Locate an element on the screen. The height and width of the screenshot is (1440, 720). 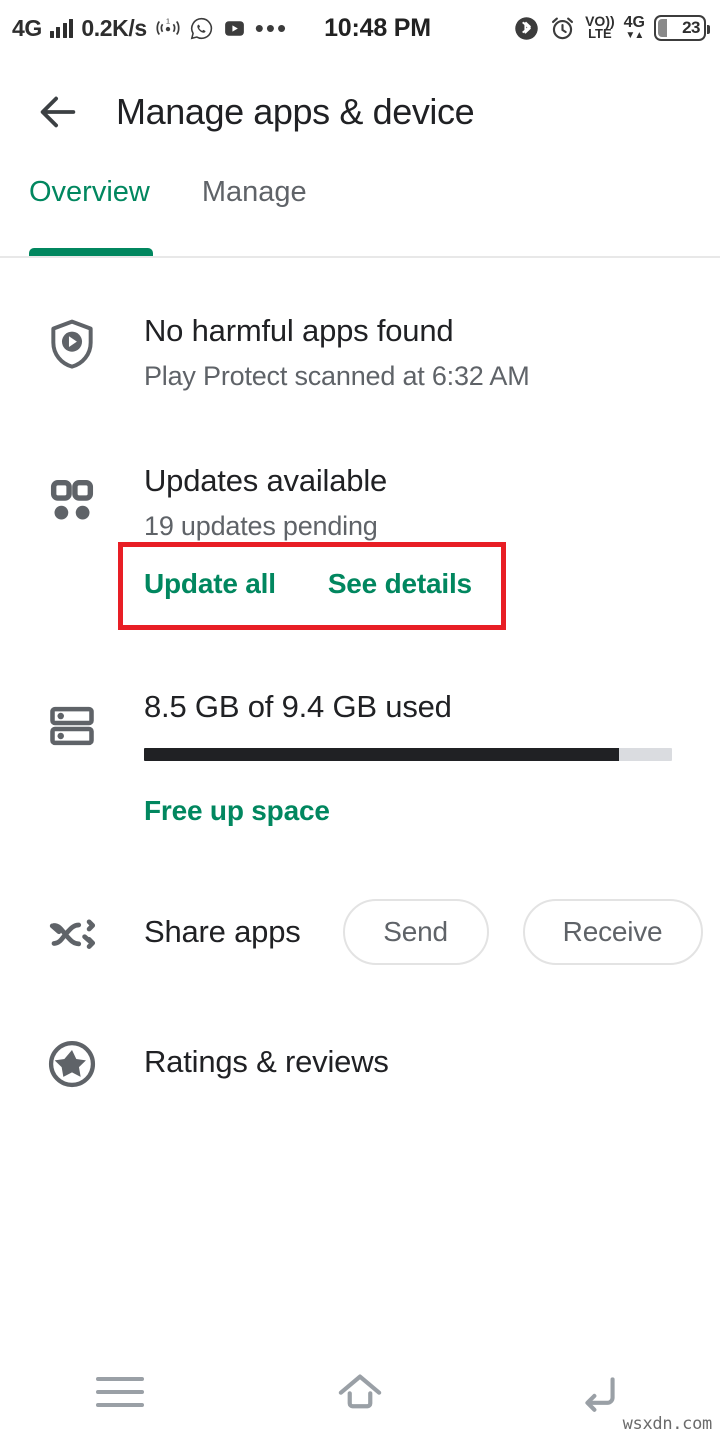
hotspot-icon: 1 is located at coordinates (168, 28).